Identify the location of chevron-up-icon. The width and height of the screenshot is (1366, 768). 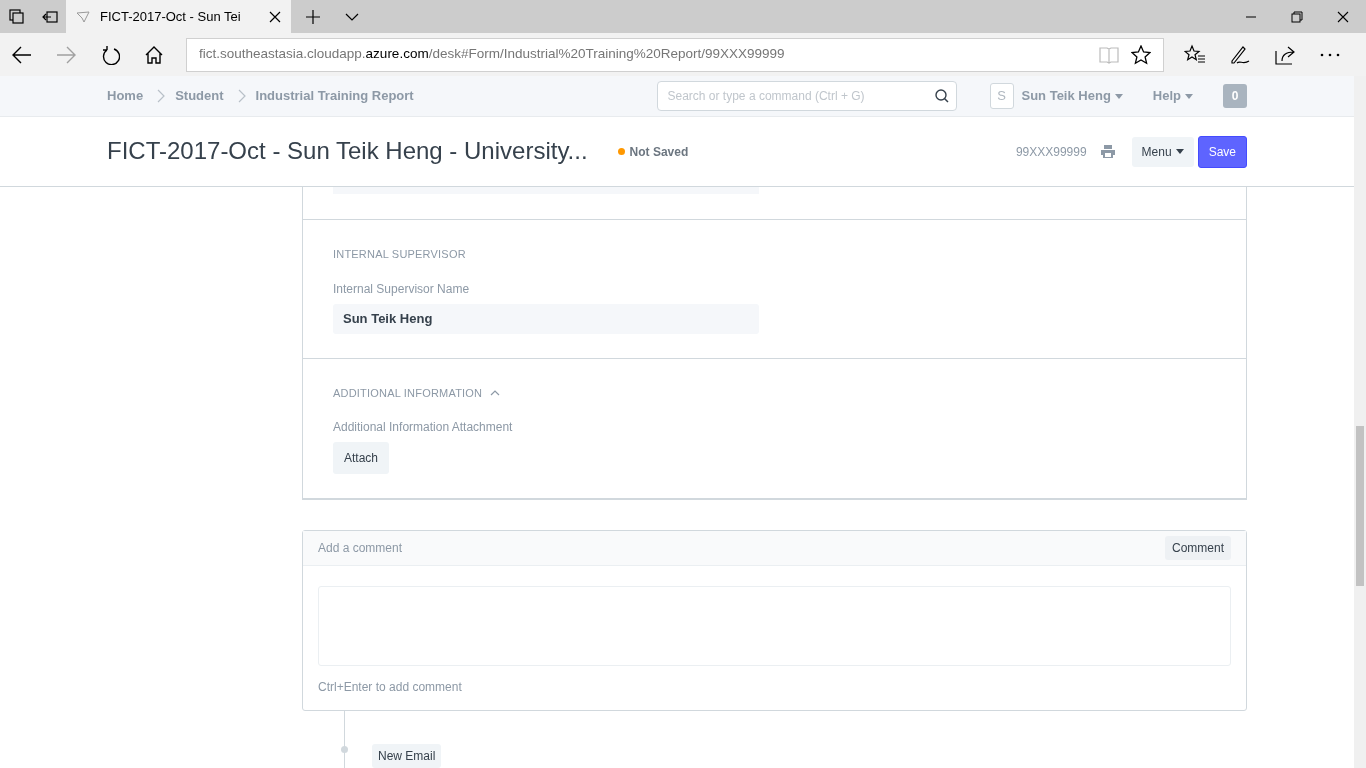
(495, 392).